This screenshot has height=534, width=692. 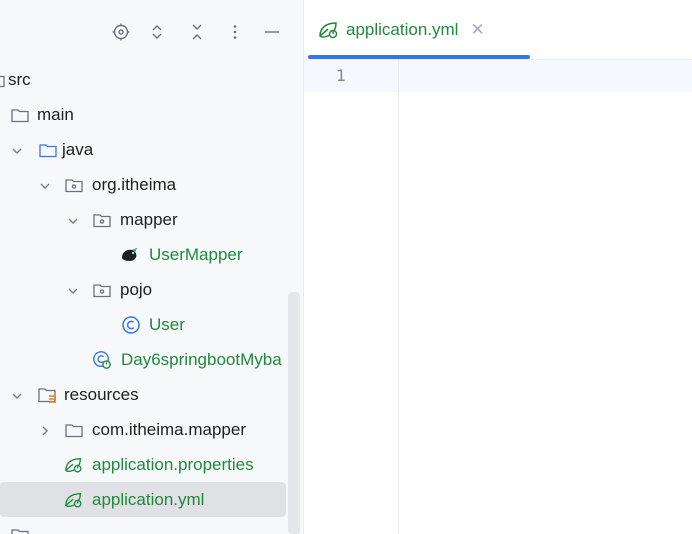 I want to click on options-icon, so click(x=235, y=32).